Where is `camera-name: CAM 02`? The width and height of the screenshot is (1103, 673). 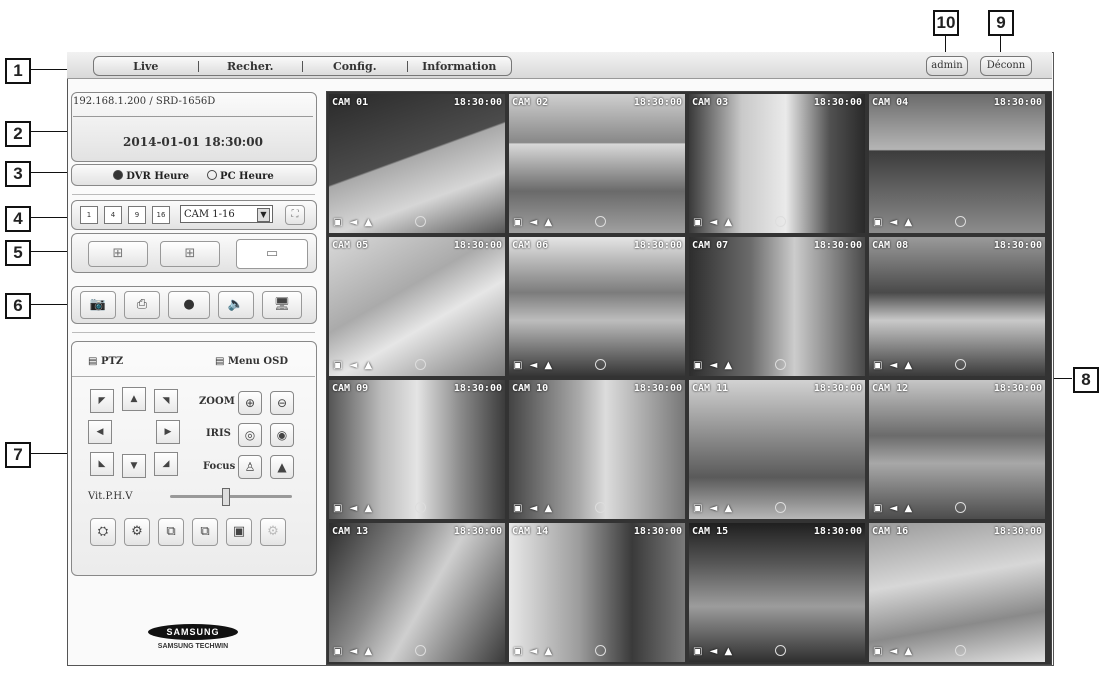
camera-name: CAM 02 is located at coordinates (530, 102).